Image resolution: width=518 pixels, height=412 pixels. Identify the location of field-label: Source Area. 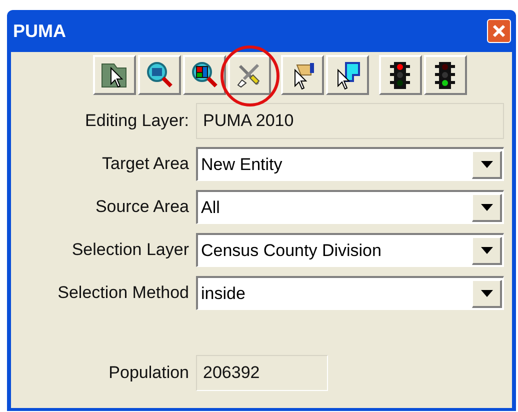
(141, 207).